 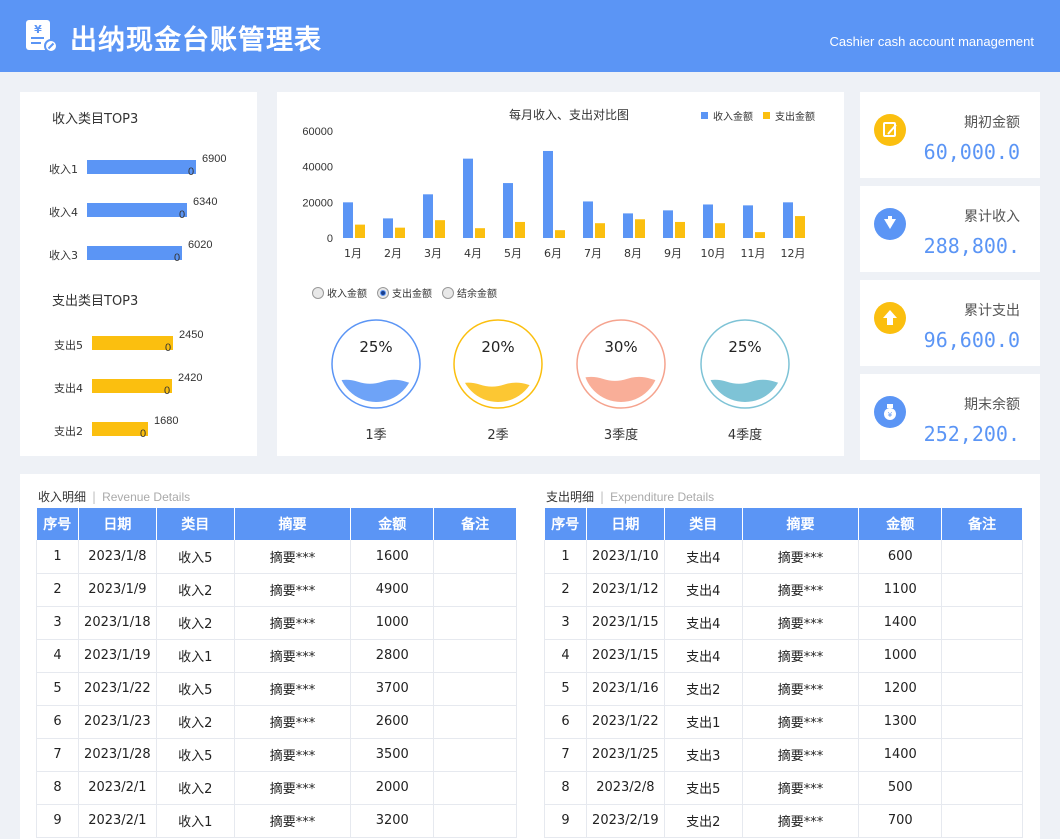 I want to click on radio-income-dot, so click(x=318, y=292).